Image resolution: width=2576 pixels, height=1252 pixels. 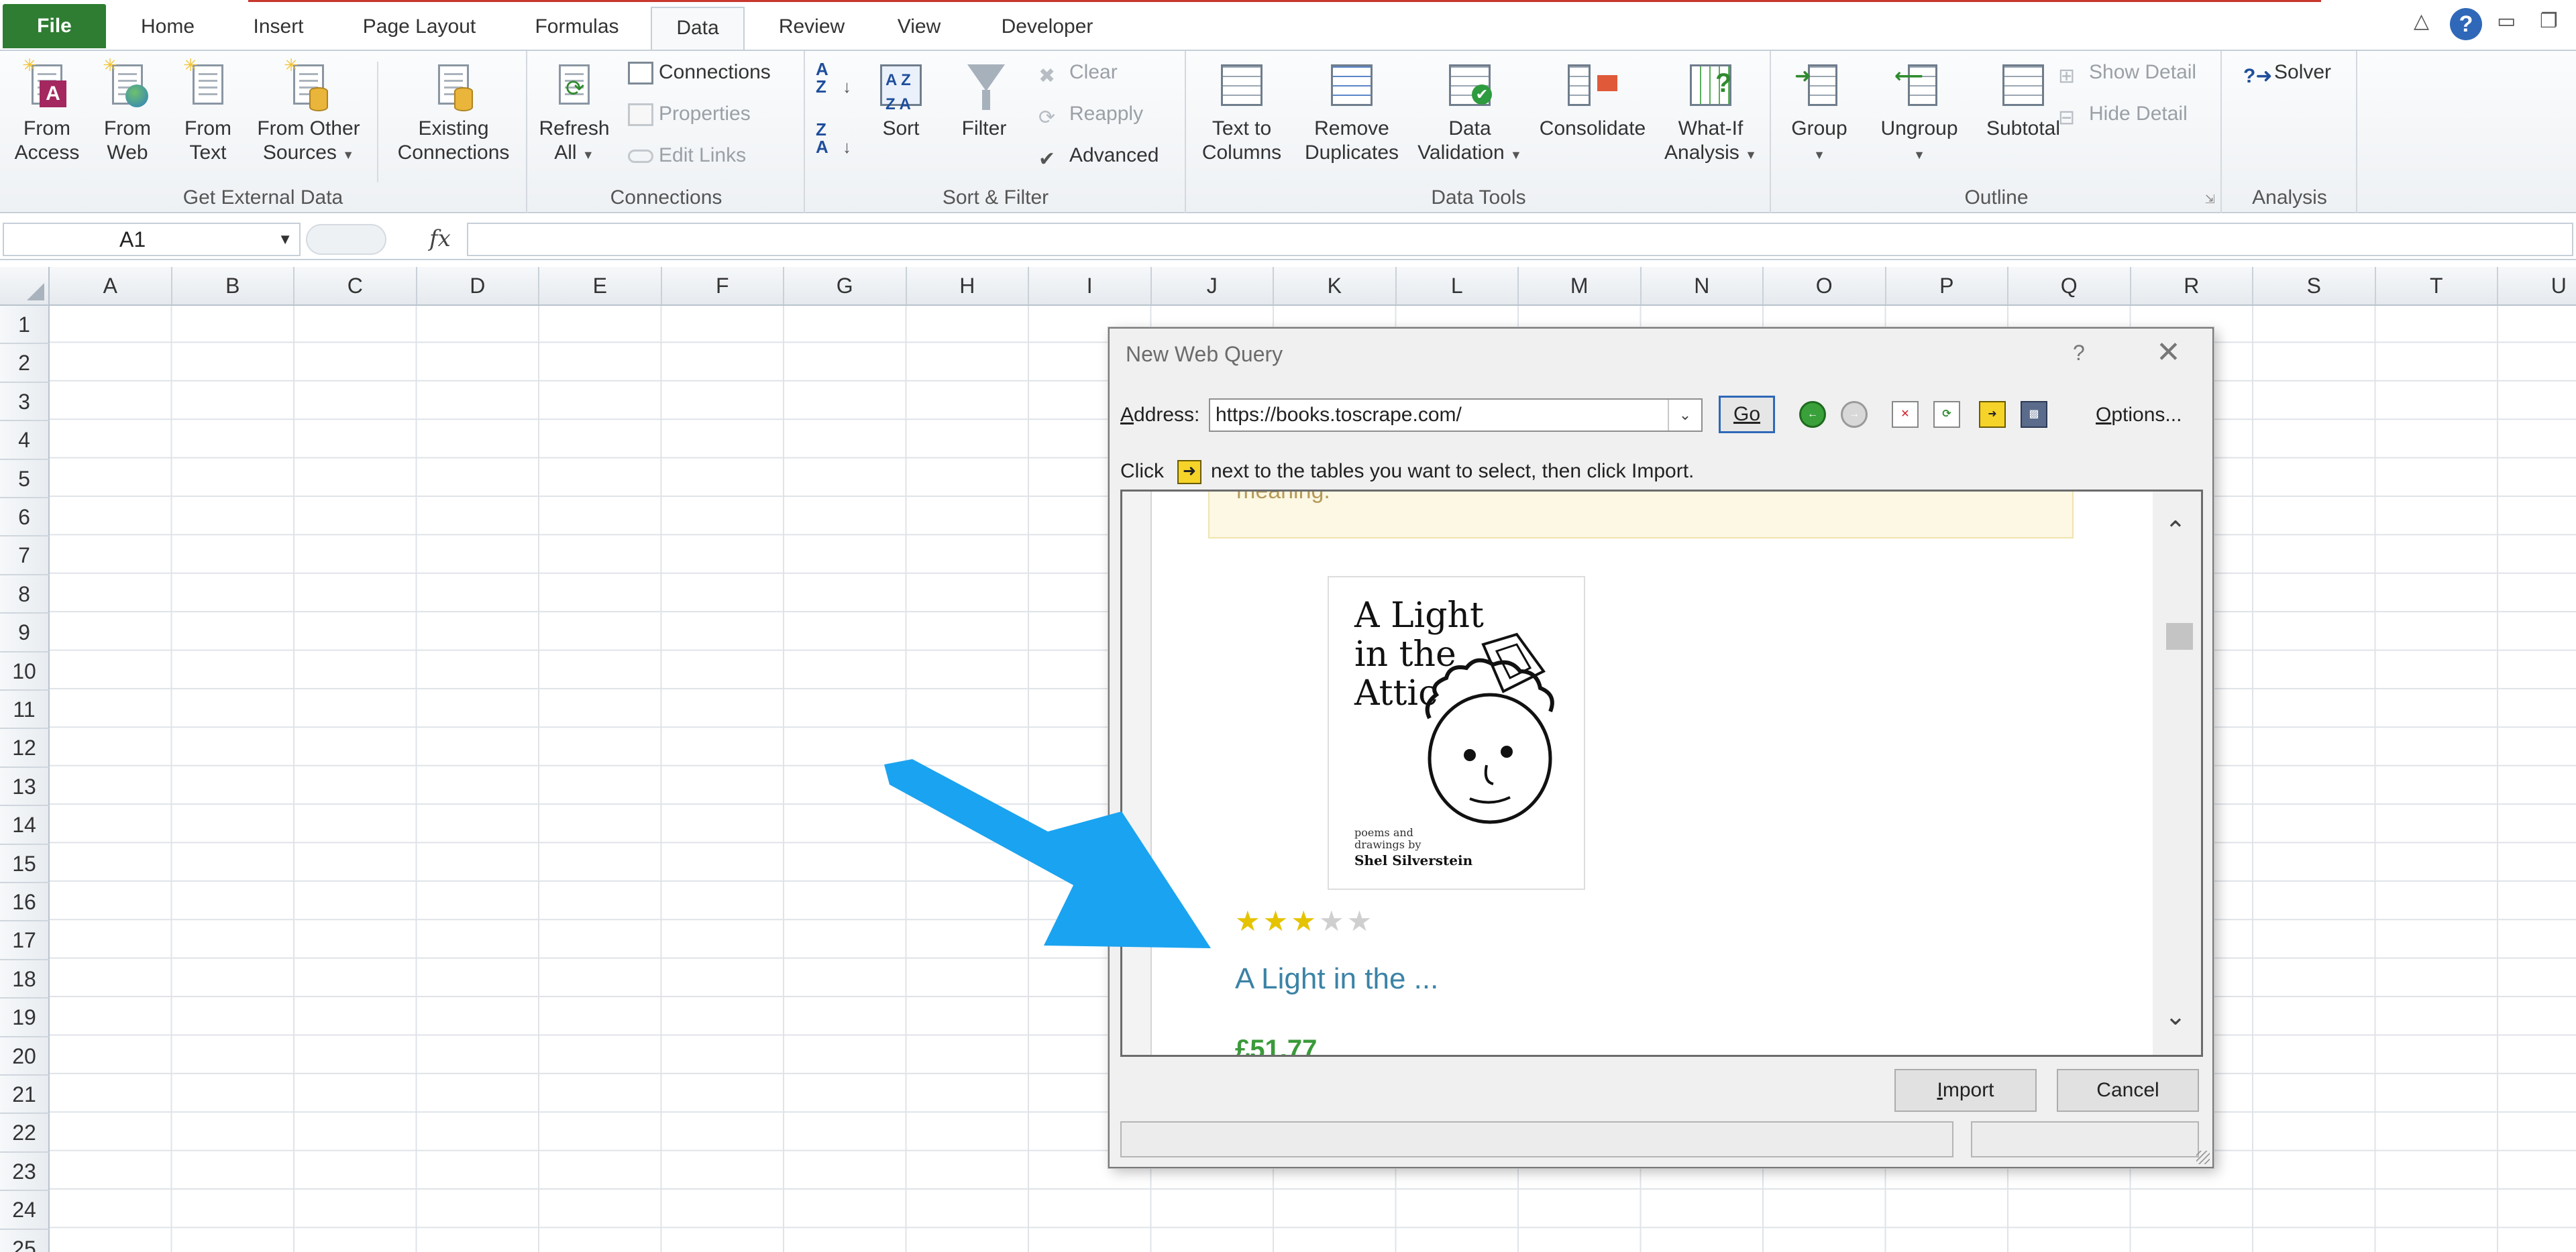 I want to click on tab-home: Home, so click(x=167, y=28).